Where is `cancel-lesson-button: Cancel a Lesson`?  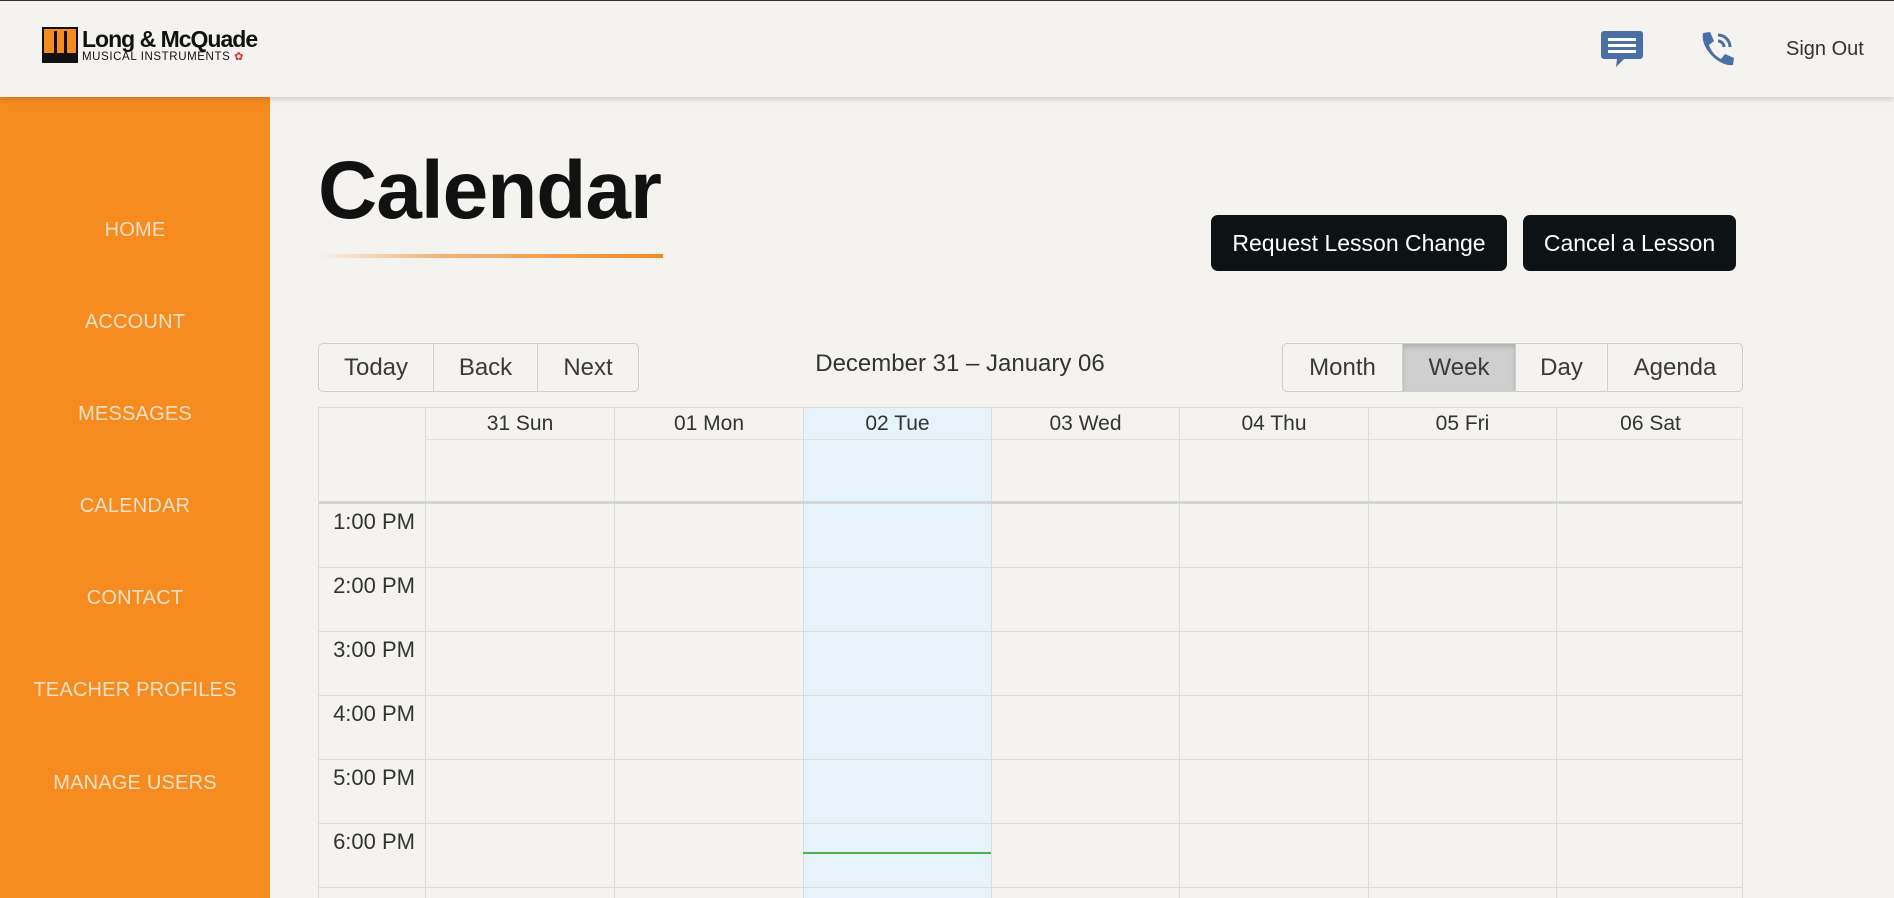 cancel-lesson-button: Cancel a Lesson is located at coordinates (1629, 243).